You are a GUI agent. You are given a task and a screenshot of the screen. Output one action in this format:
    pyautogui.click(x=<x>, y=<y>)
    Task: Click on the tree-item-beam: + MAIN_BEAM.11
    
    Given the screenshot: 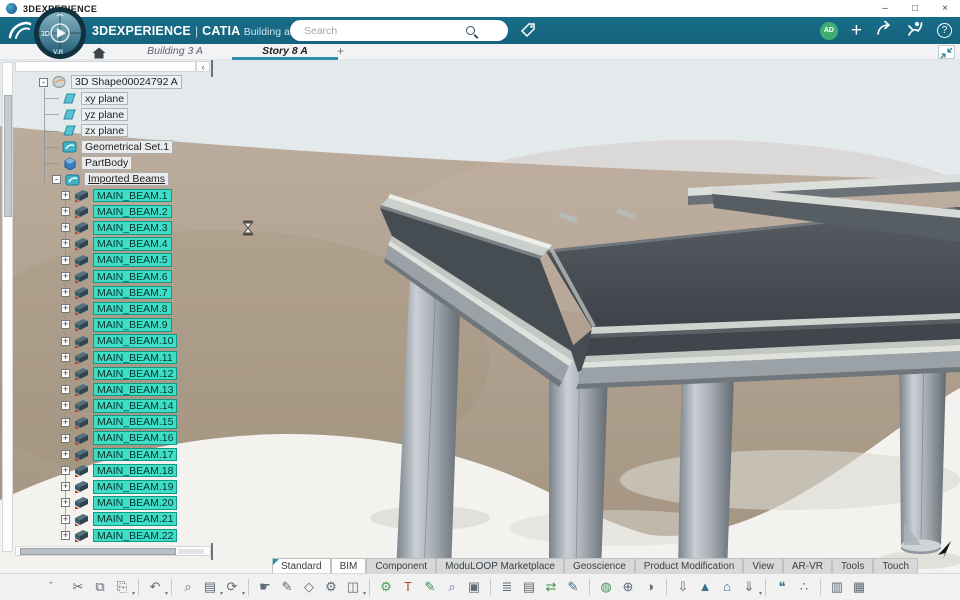 What is the action you would take?
    pyautogui.click(x=120, y=357)
    